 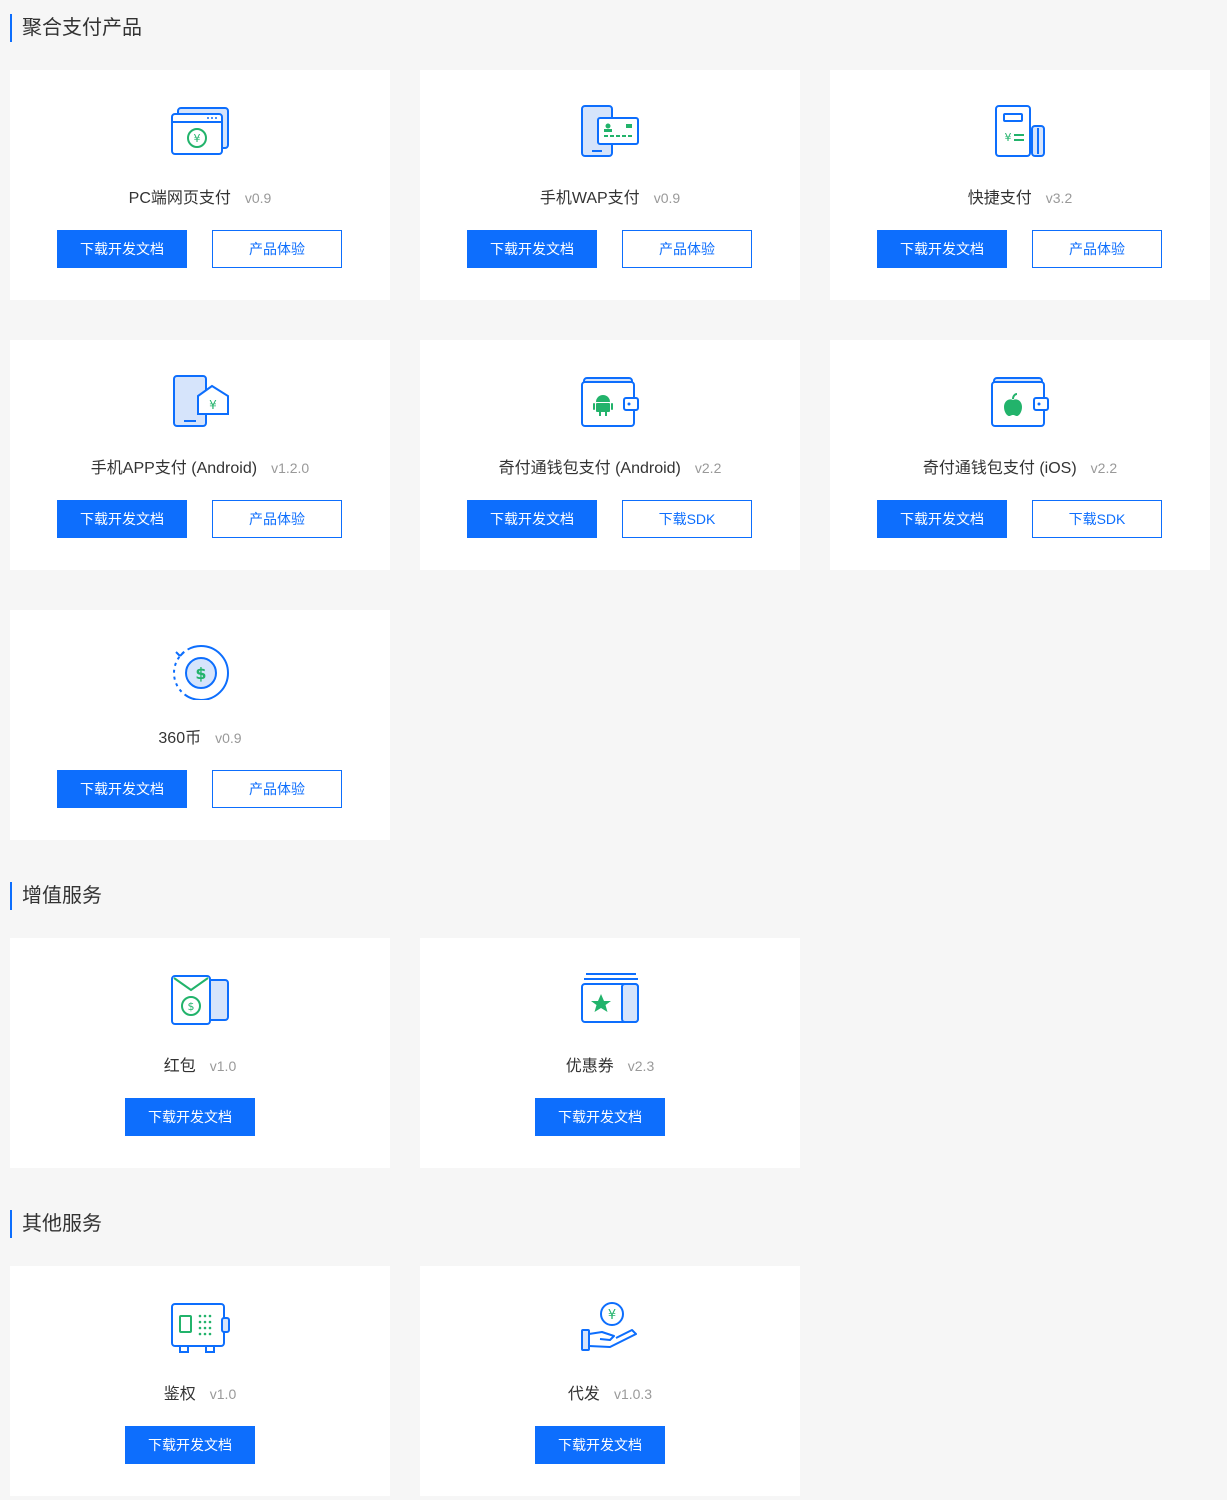 What do you see at coordinates (179, 1394) in the screenshot?
I see `product-name: 鉴权` at bounding box center [179, 1394].